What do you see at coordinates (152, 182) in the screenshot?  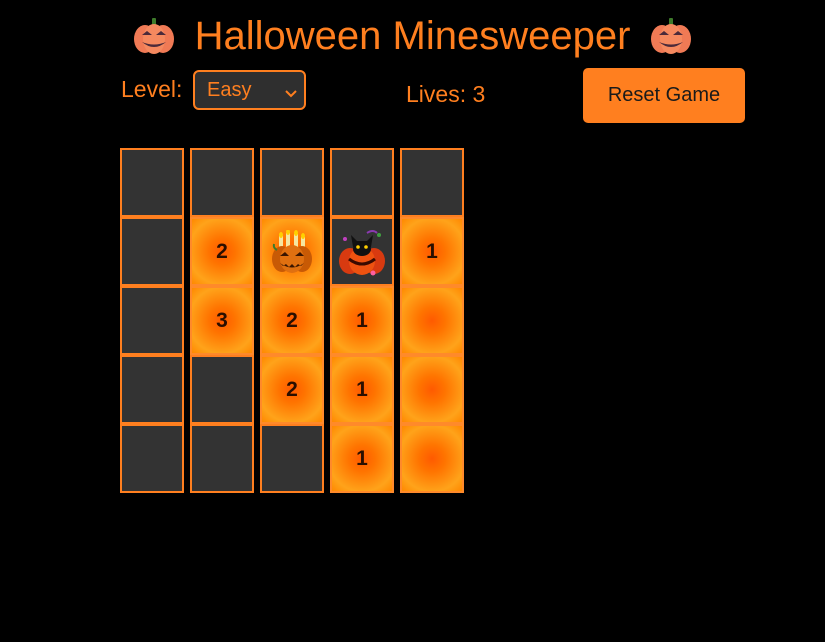 I see `board-cell-r1-c1` at bounding box center [152, 182].